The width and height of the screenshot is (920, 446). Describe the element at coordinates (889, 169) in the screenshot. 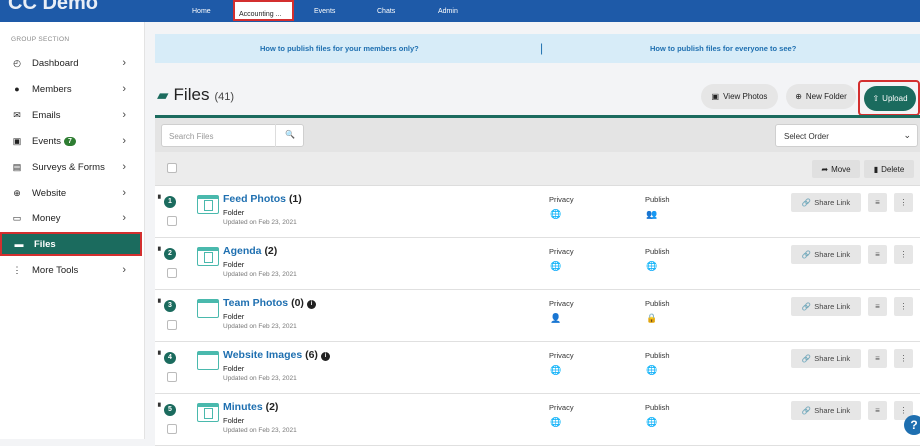

I see `delete-button: ▮ Delete` at that location.